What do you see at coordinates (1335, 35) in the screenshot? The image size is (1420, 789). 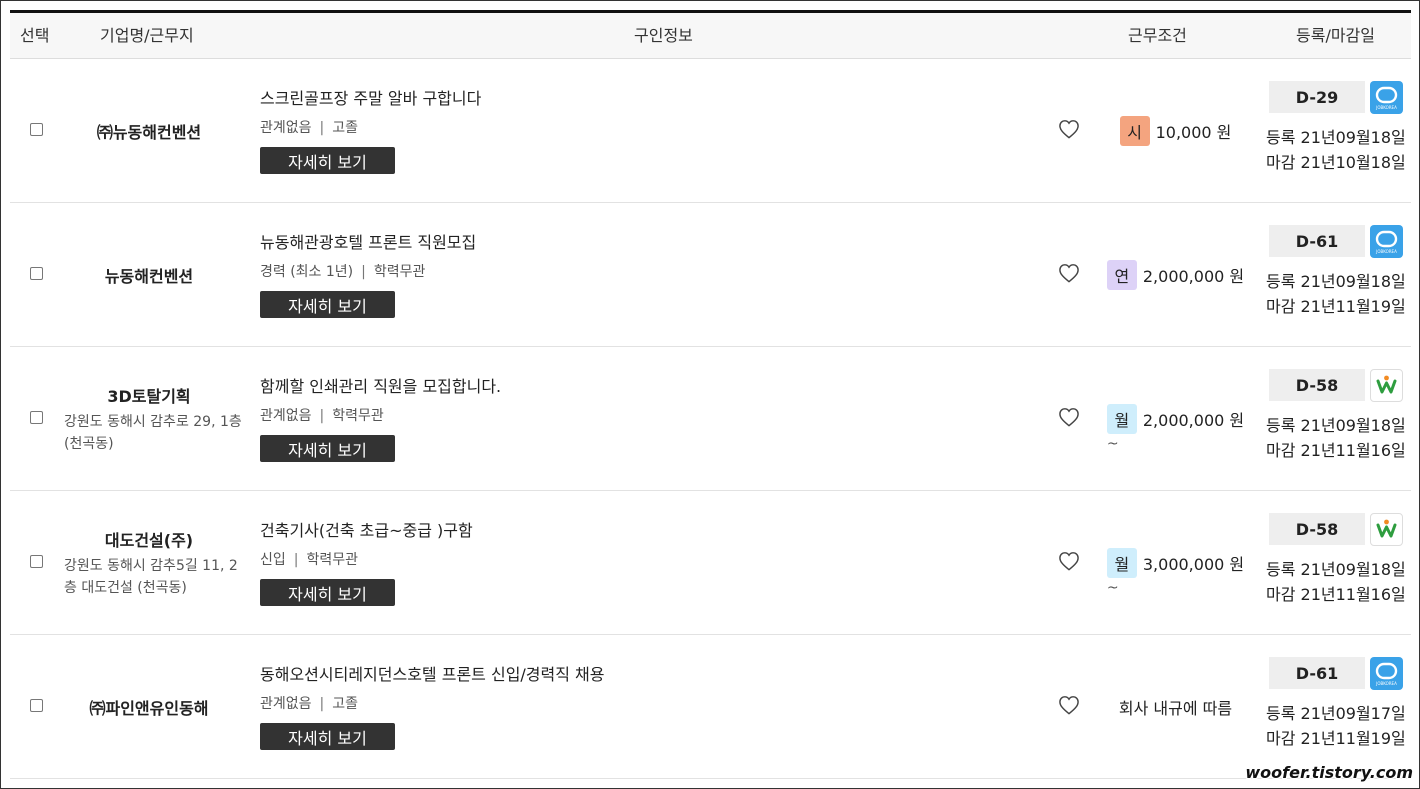 I see `header-dates: 등록/마감일` at bounding box center [1335, 35].